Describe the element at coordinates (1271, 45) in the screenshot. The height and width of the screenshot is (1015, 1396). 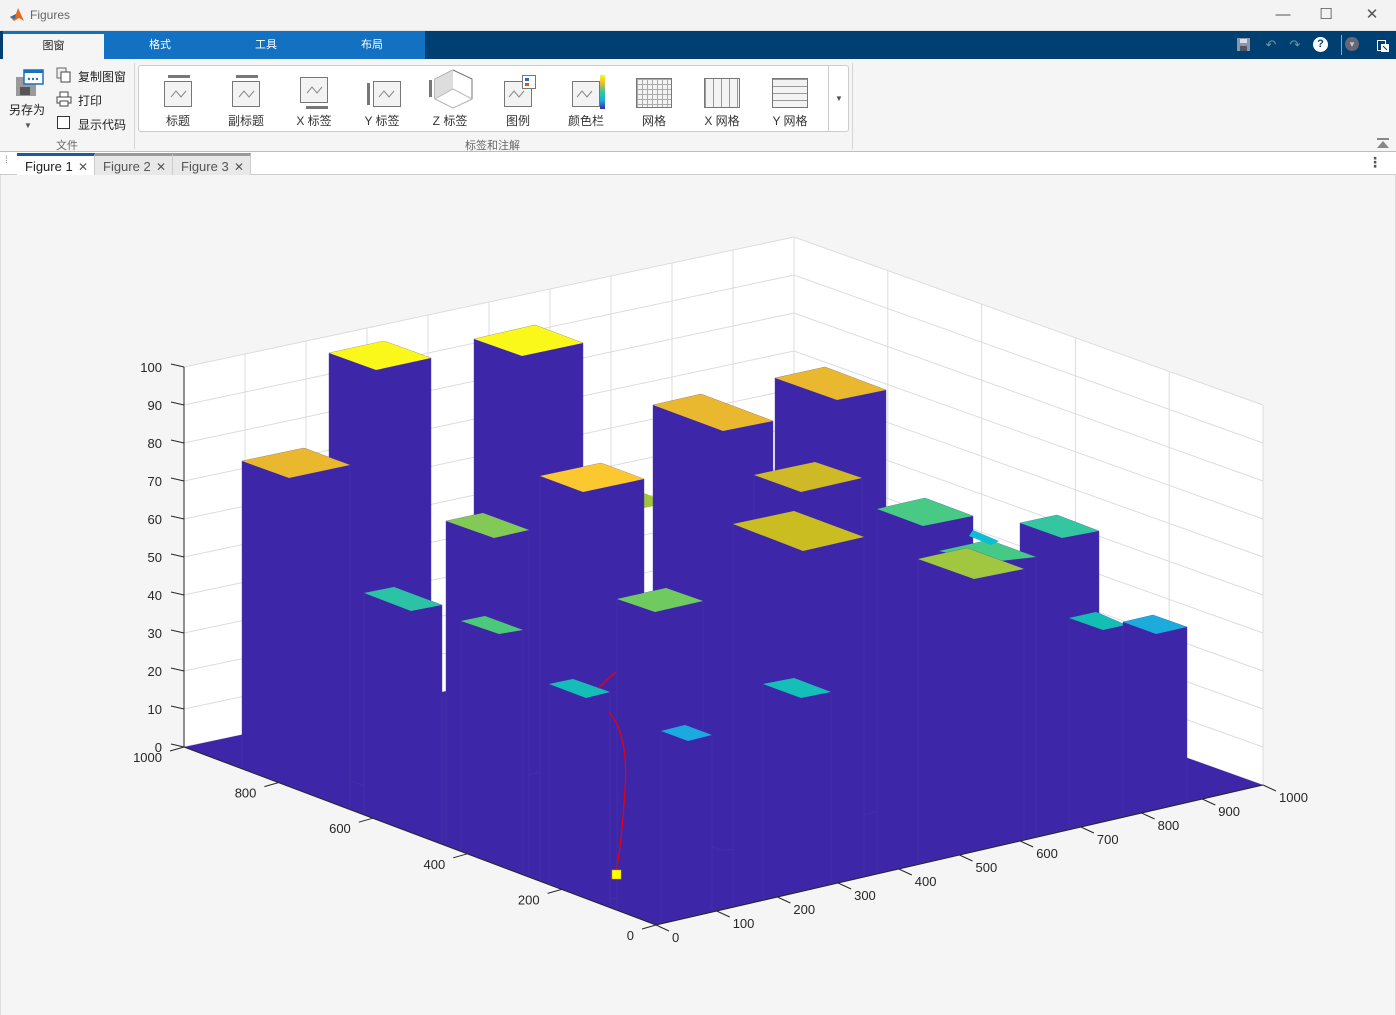
I see `undo-icon: ↶` at that location.